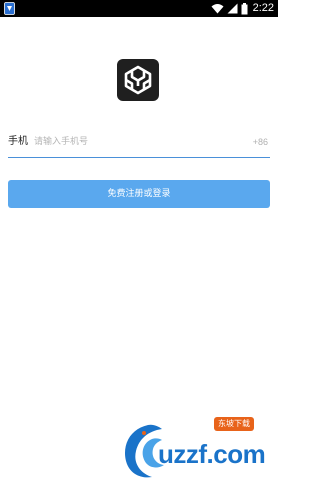 This screenshot has height=497, width=320. I want to click on cube-logo-icon, so click(138, 80).